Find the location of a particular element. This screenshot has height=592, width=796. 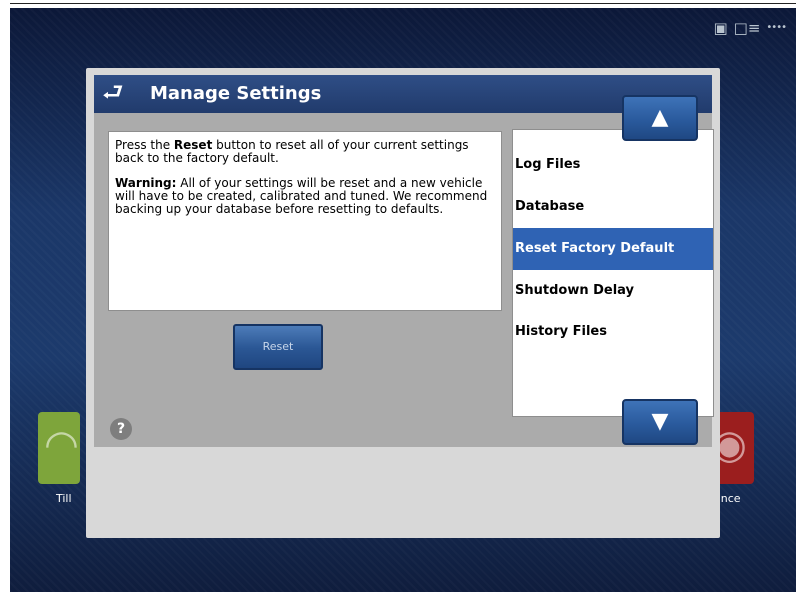

list-item-database: Database is located at coordinates (613, 207).